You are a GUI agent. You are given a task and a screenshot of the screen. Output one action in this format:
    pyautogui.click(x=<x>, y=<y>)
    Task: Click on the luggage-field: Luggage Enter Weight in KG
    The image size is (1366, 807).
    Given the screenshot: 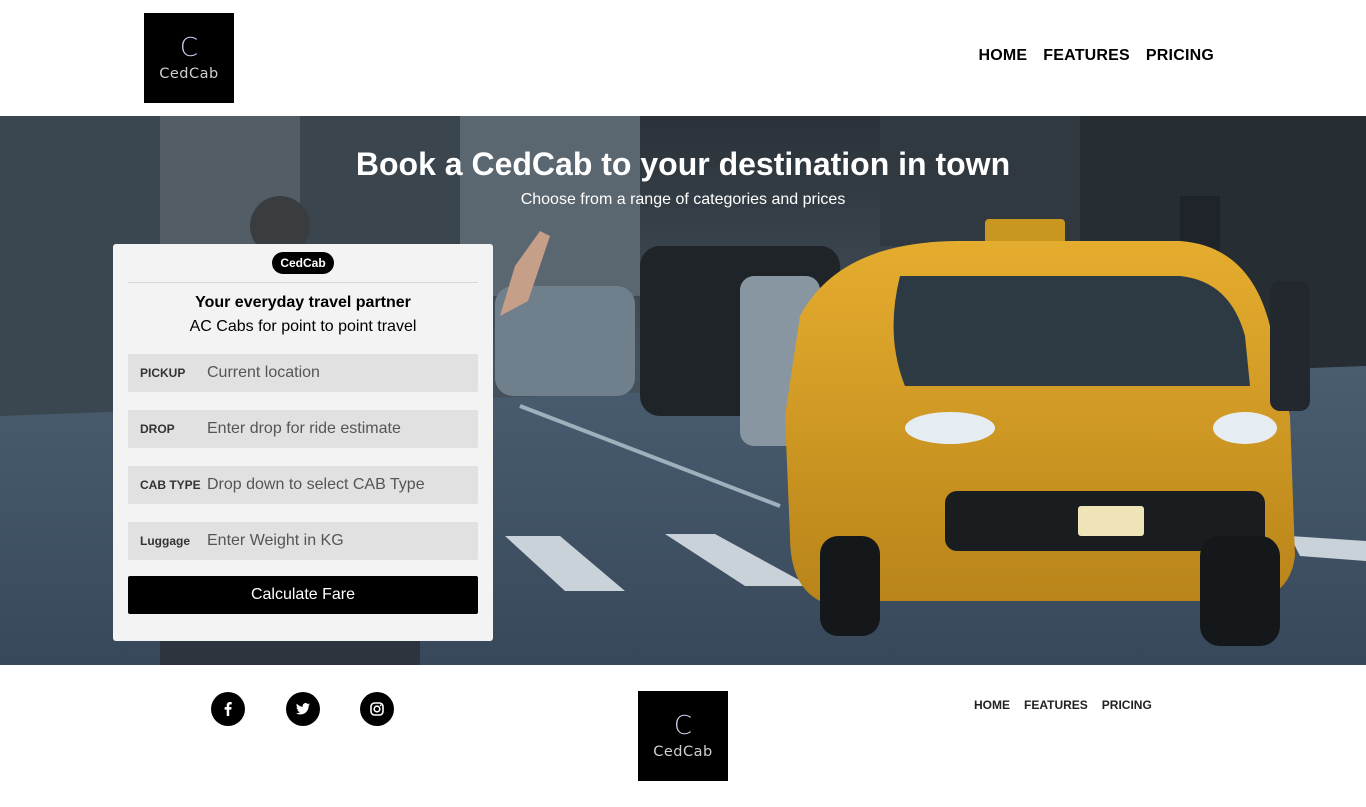 What is the action you would take?
    pyautogui.click(x=303, y=541)
    